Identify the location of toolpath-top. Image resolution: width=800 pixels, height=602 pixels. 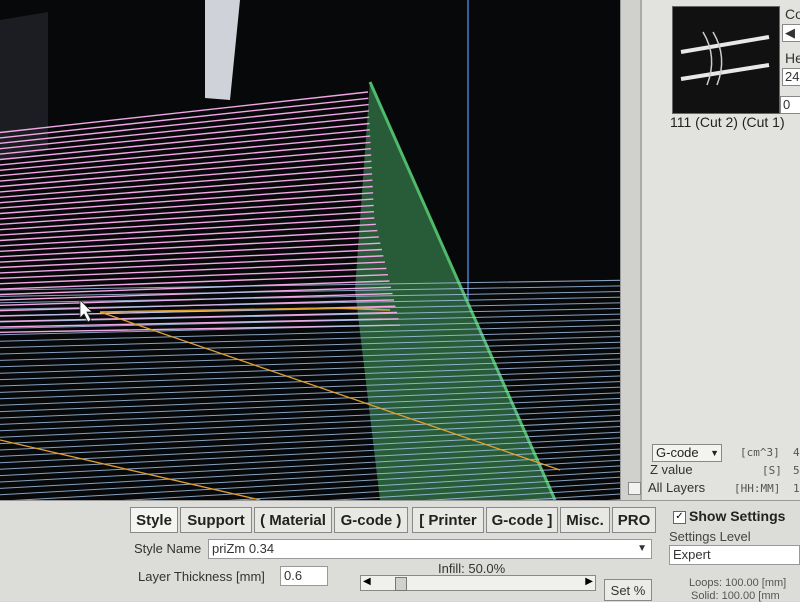
(245, 310).